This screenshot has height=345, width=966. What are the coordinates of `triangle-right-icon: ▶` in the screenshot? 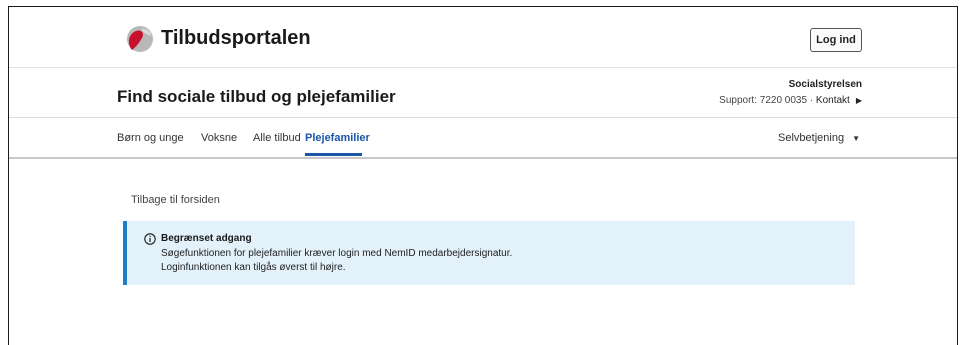 It's located at (859, 100).